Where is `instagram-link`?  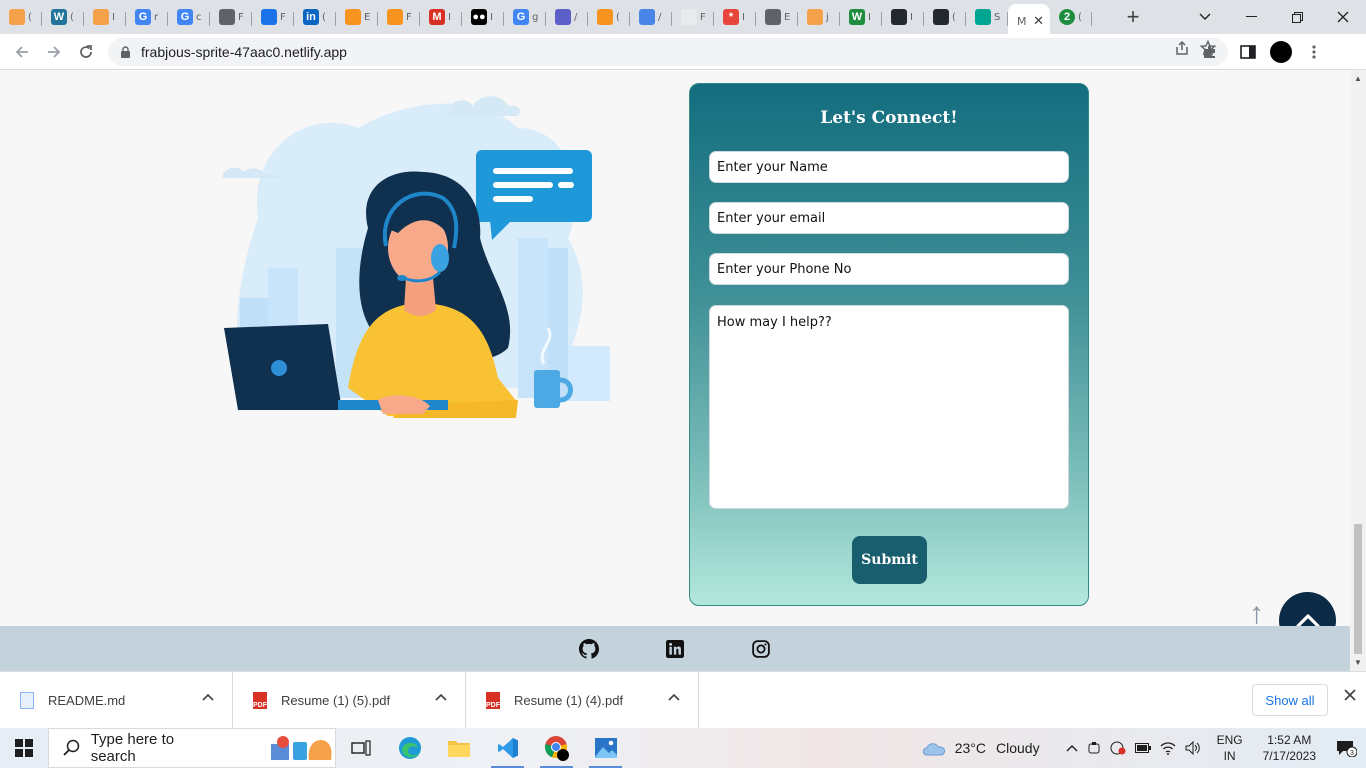 instagram-link is located at coordinates (761, 649).